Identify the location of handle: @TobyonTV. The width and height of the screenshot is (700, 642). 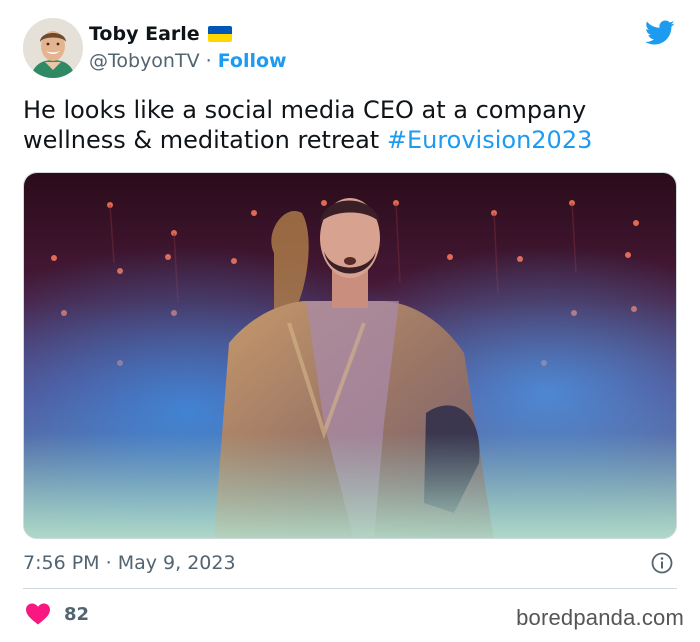
(144, 61).